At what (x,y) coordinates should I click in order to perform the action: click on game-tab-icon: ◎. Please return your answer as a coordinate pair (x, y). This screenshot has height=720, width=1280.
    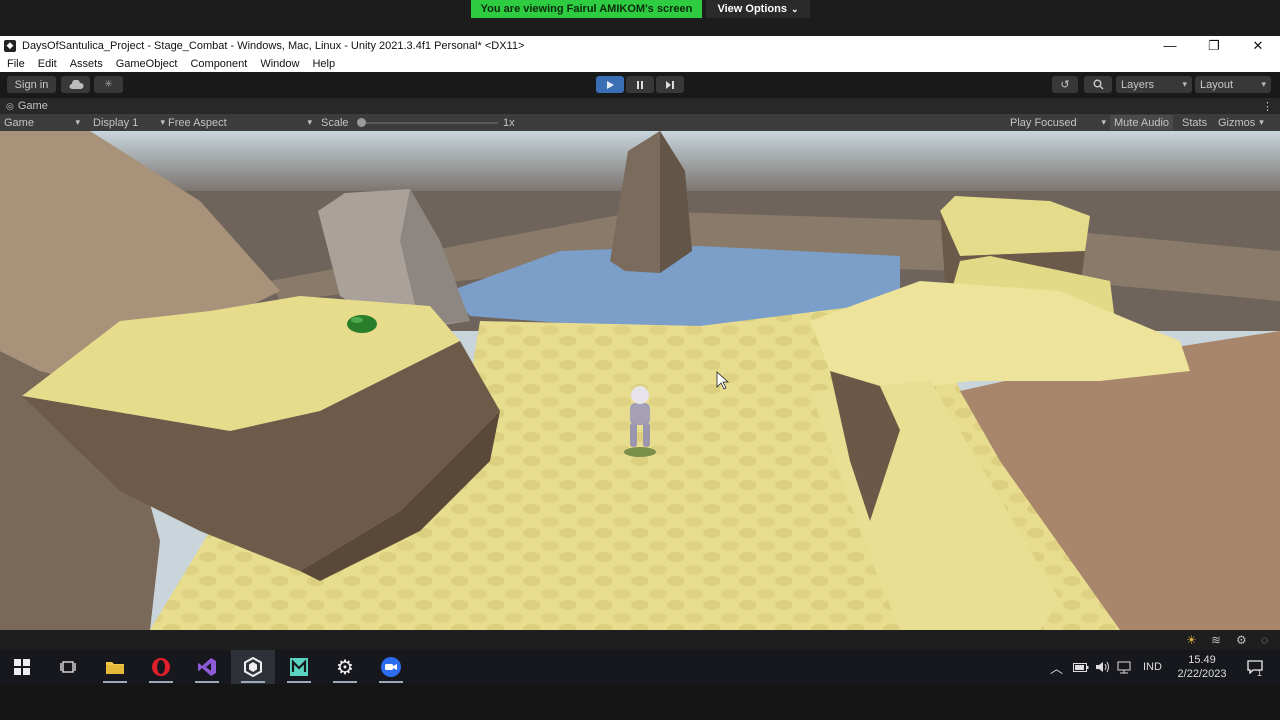
    Looking at the image, I should click on (10, 105).